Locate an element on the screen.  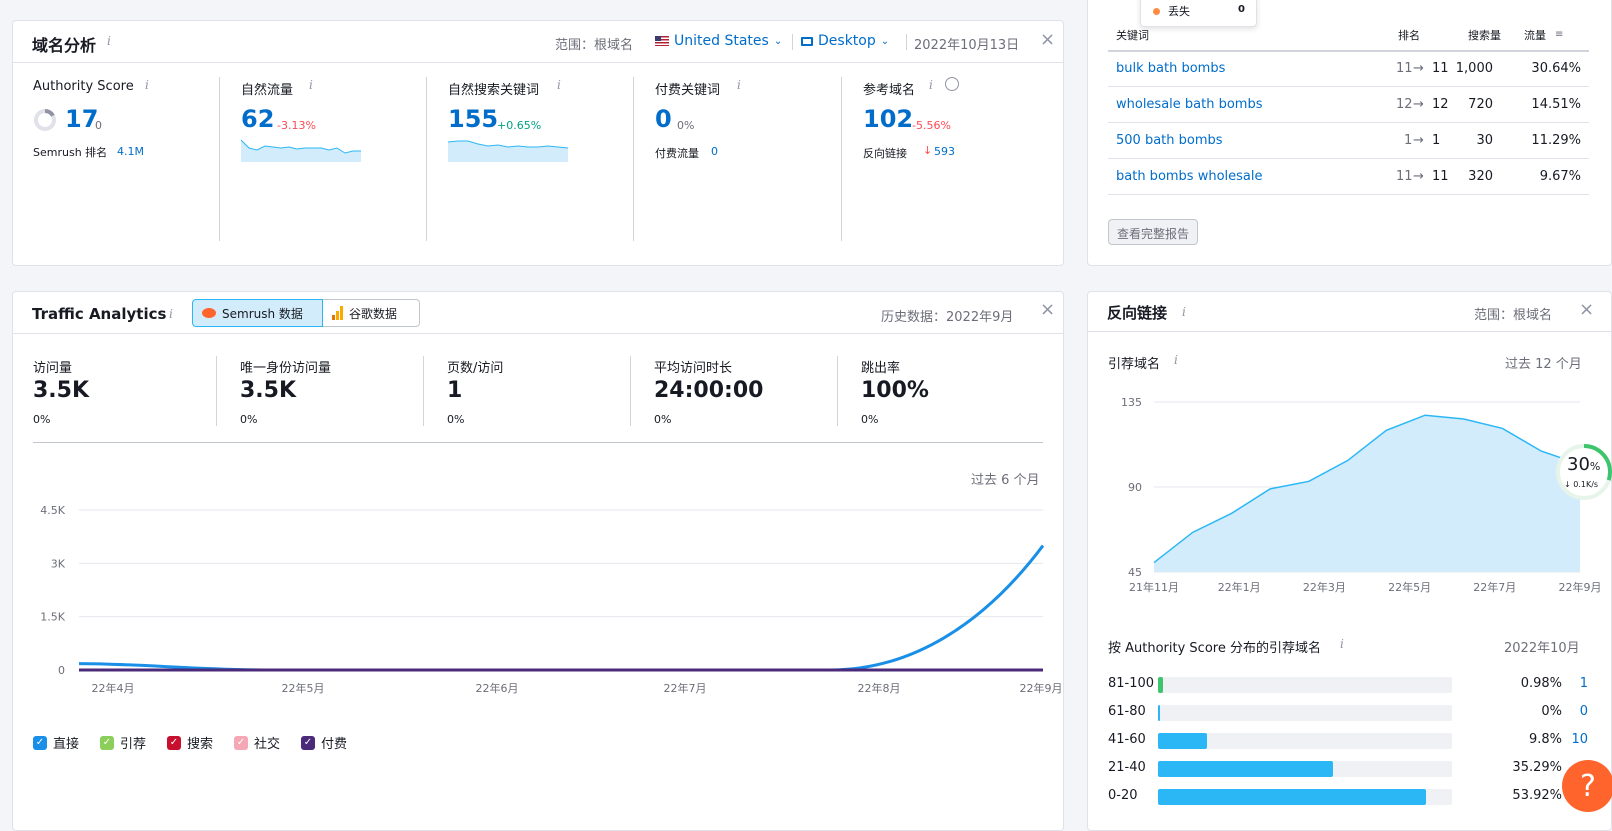
unique-visitors-value: 3.5K is located at coordinates (268, 390).